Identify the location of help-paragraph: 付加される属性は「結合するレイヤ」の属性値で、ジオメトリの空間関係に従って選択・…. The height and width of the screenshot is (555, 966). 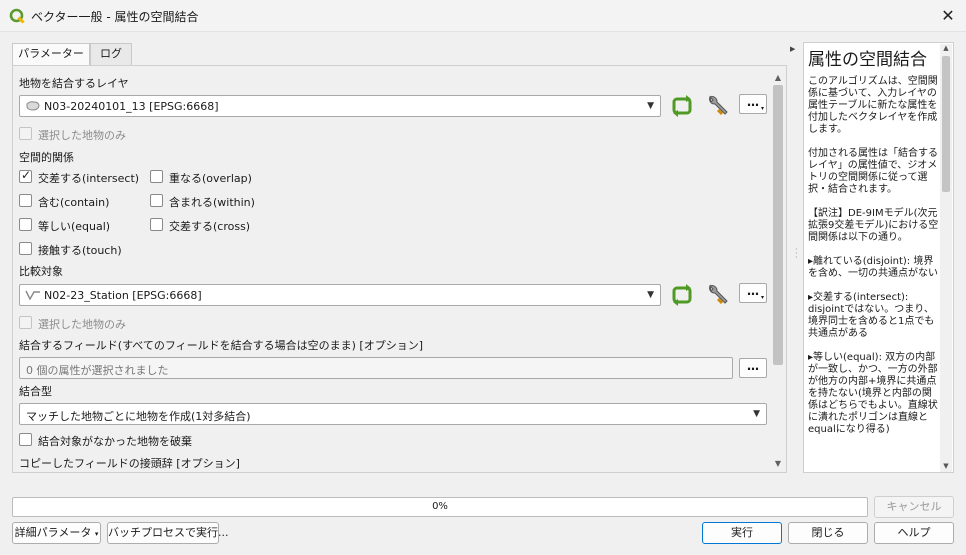
(873, 171).